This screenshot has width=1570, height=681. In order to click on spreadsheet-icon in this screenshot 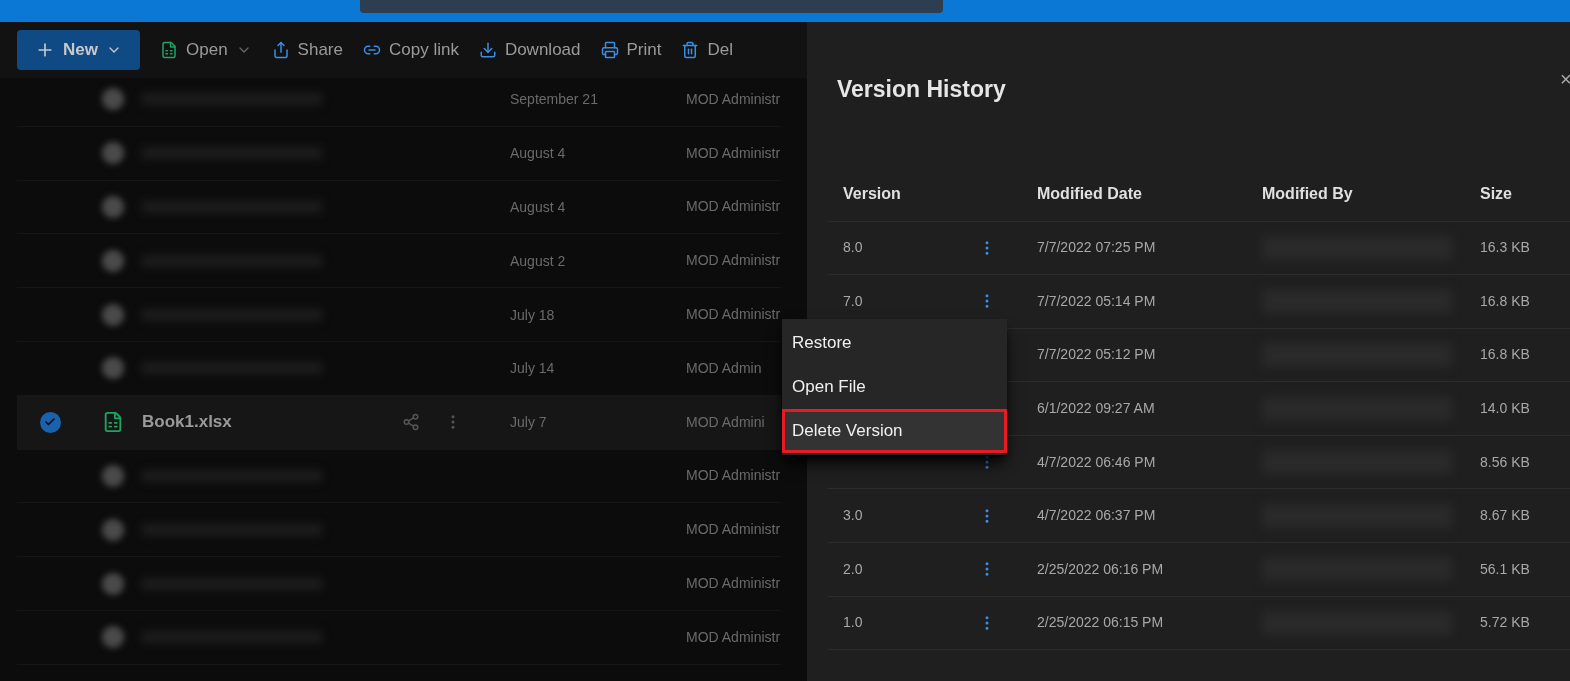, I will do `click(169, 50)`.